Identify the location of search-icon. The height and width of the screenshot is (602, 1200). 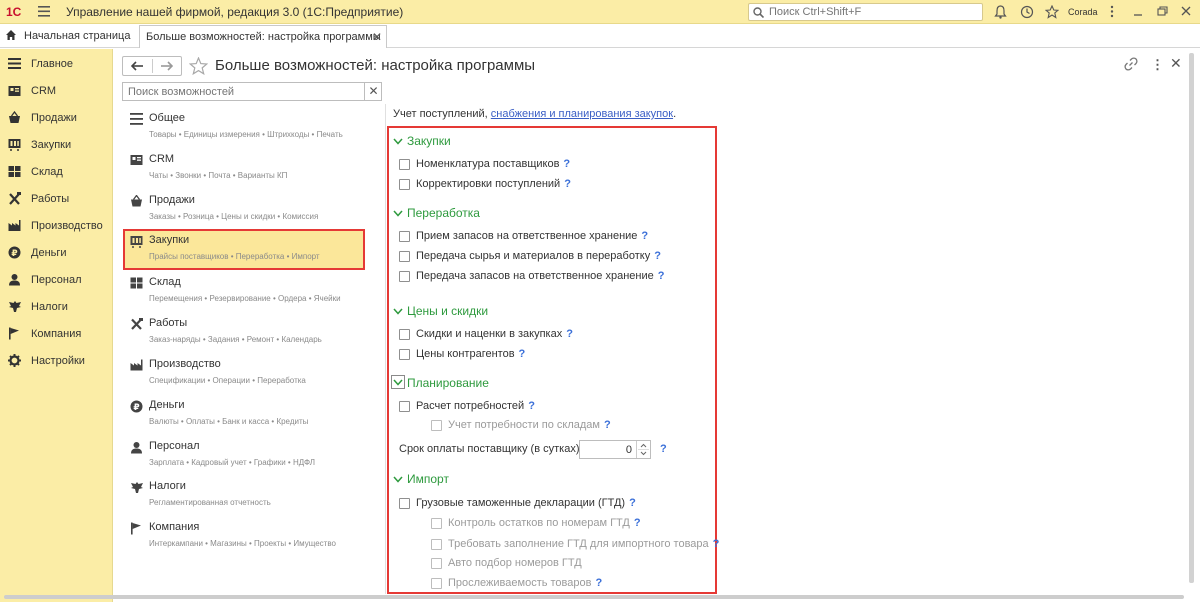
(758, 12).